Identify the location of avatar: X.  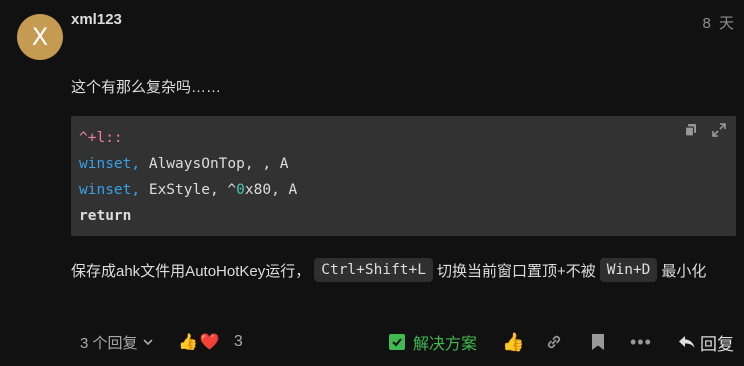
(40, 37).